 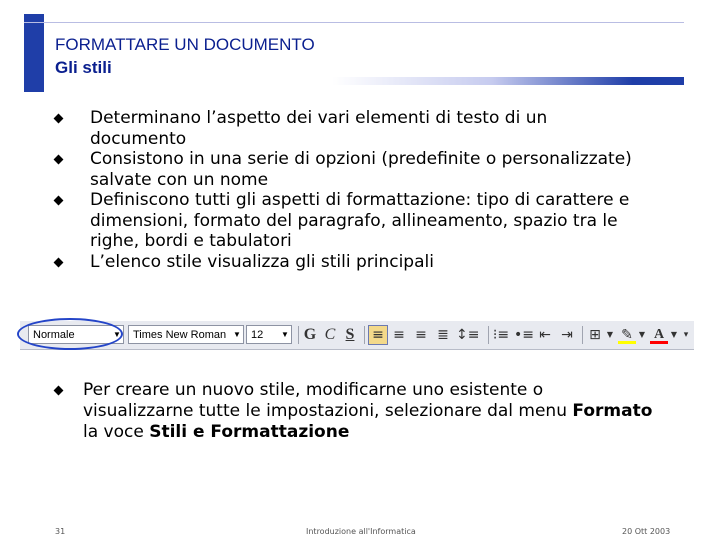 What do you see at coordinates (361, 531) in the screenshot?
I see `footer-course: Introduzione all'Informatica` at bounding box center [361, 531].